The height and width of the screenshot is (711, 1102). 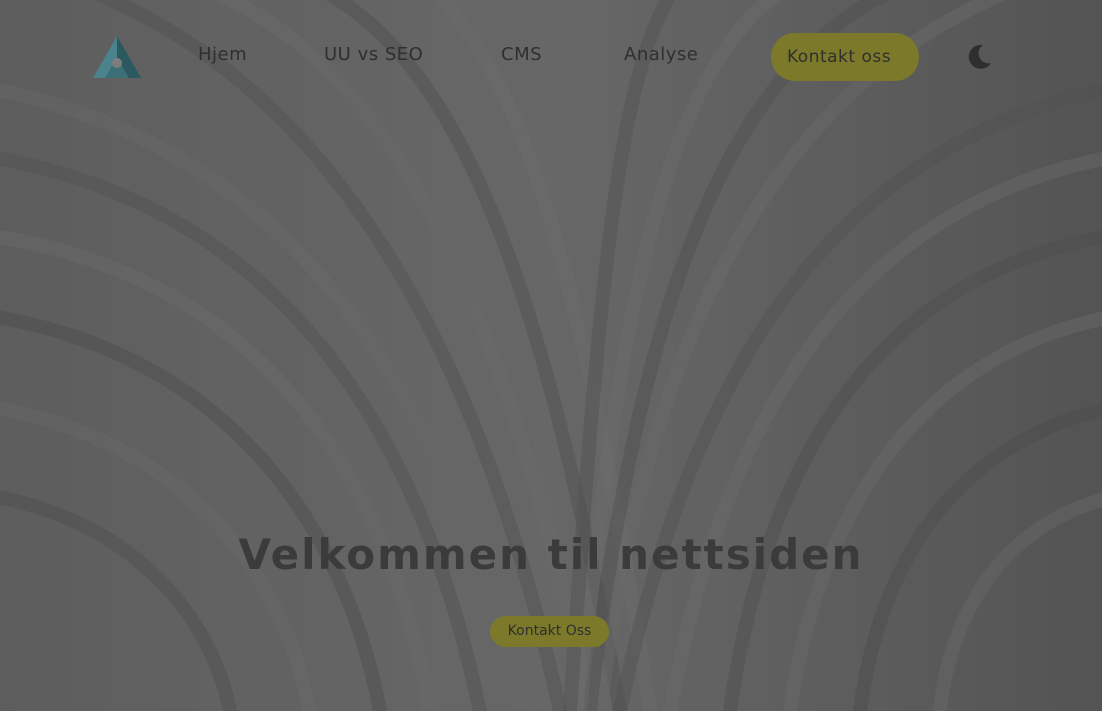 I want to click on logo-icon, so click(x=117, y=57).